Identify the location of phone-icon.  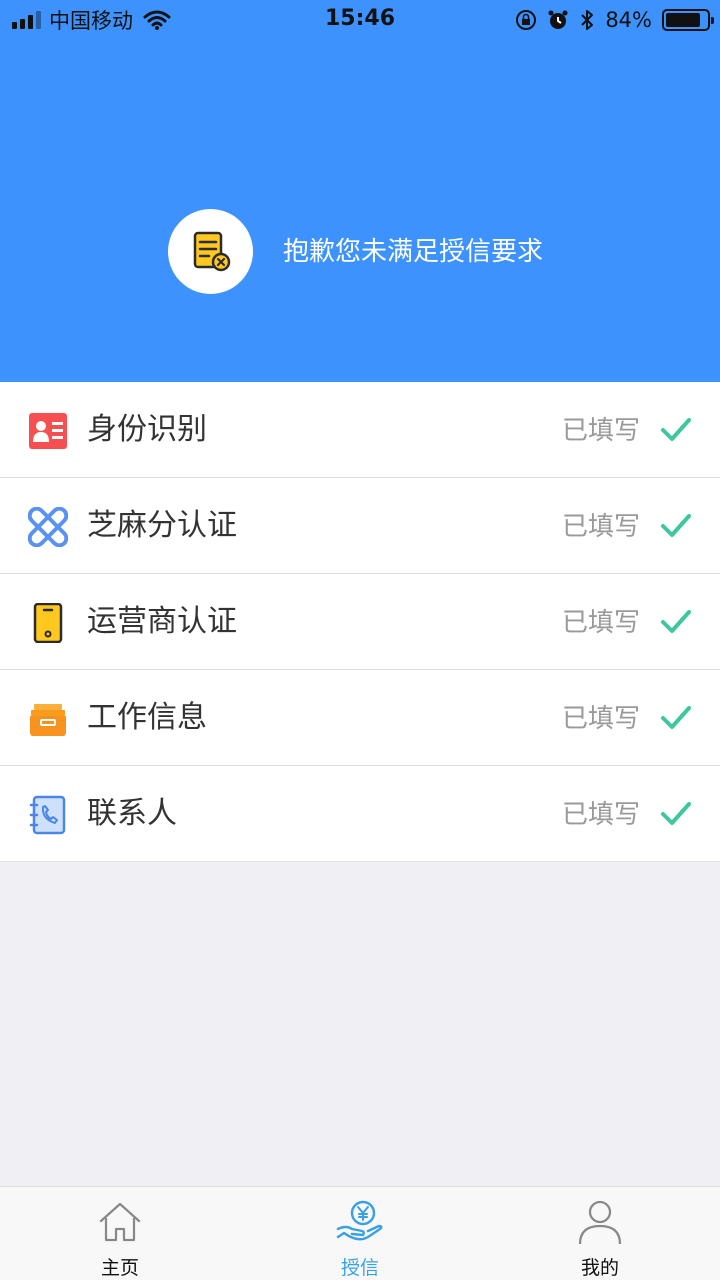
(48, 623).